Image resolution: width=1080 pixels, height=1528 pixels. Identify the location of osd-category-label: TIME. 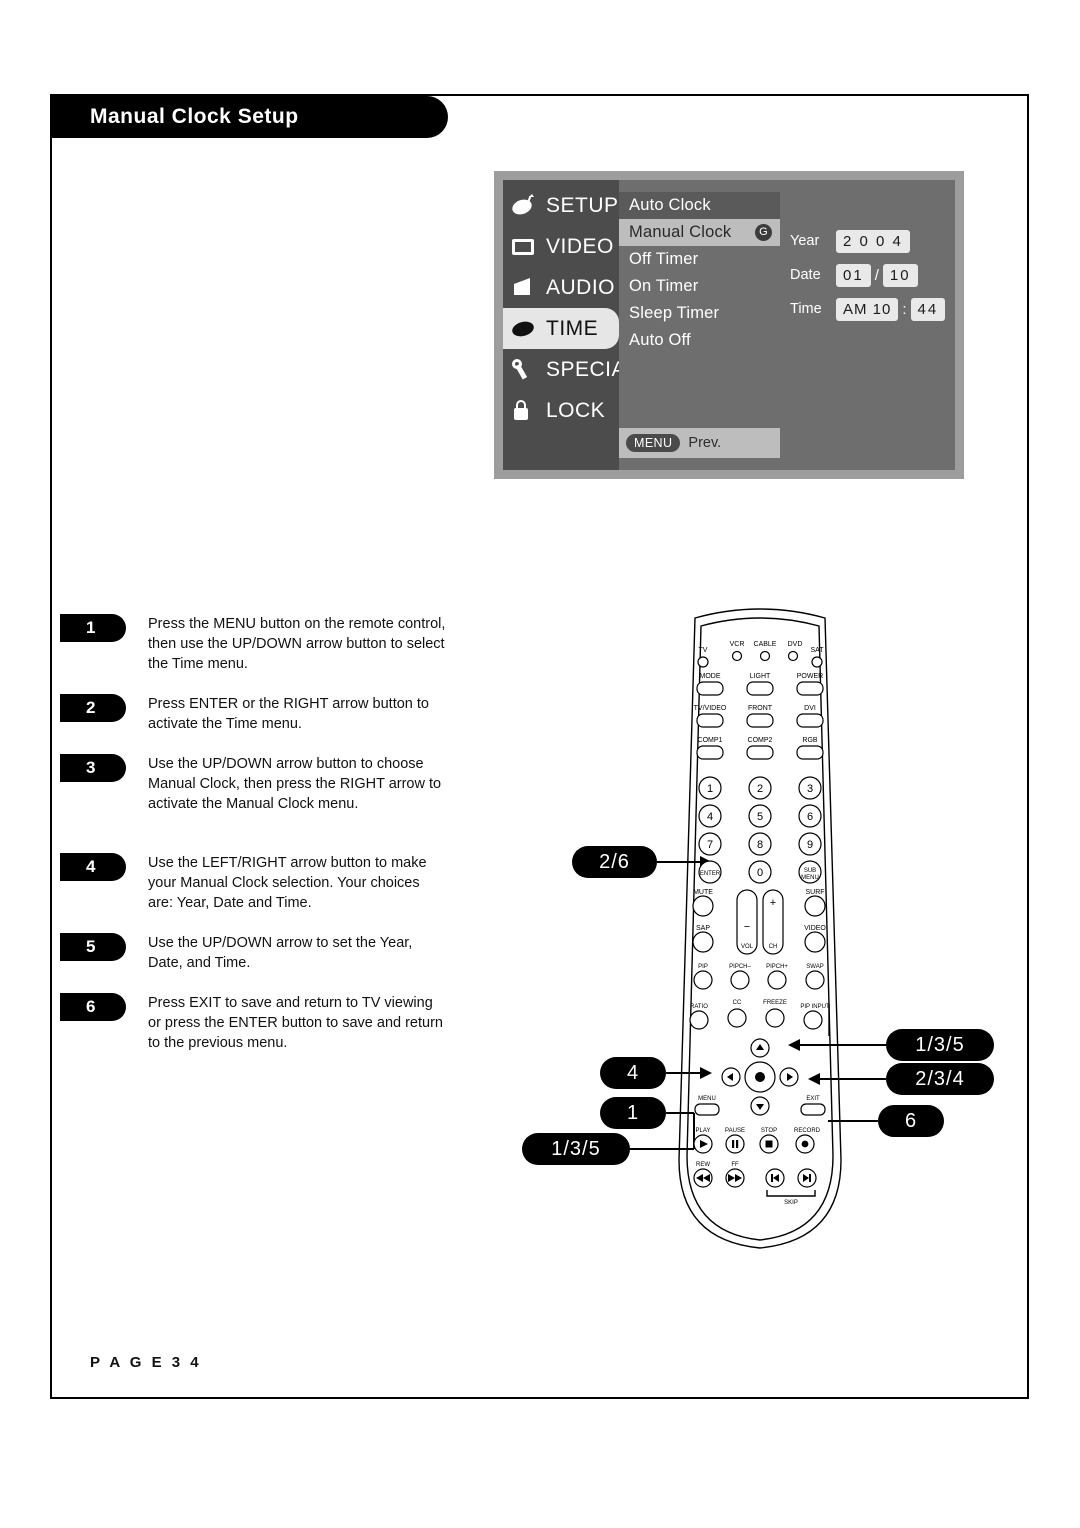
(572, 328).